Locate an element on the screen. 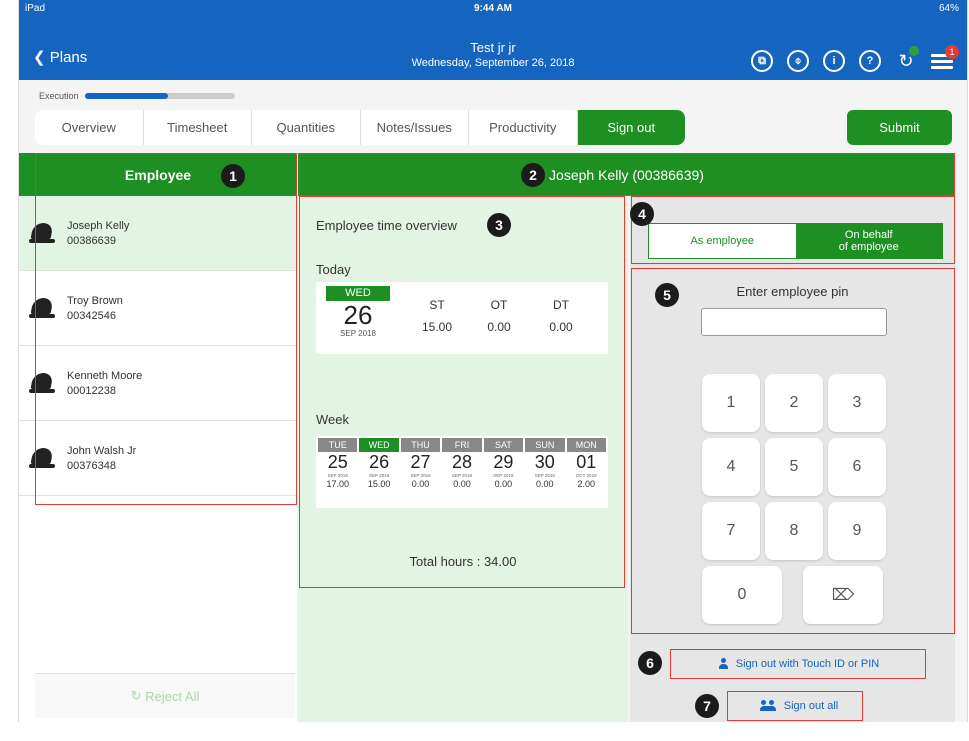 Image resolution: width=969 pixels, height=741 pixels. employee-list-item: Kenneth Moore 00012238 is located at coordinates (158, 383).